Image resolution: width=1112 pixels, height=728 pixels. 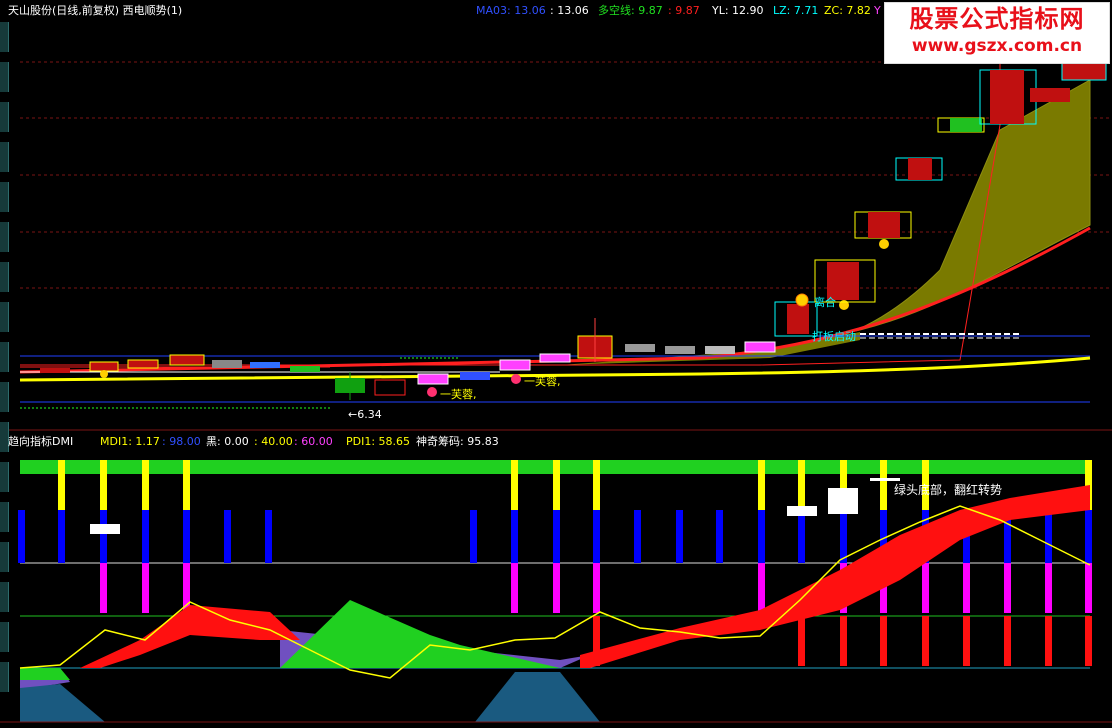 I want to click on dkx-value: : 9.87, so click(x=684, y=10).